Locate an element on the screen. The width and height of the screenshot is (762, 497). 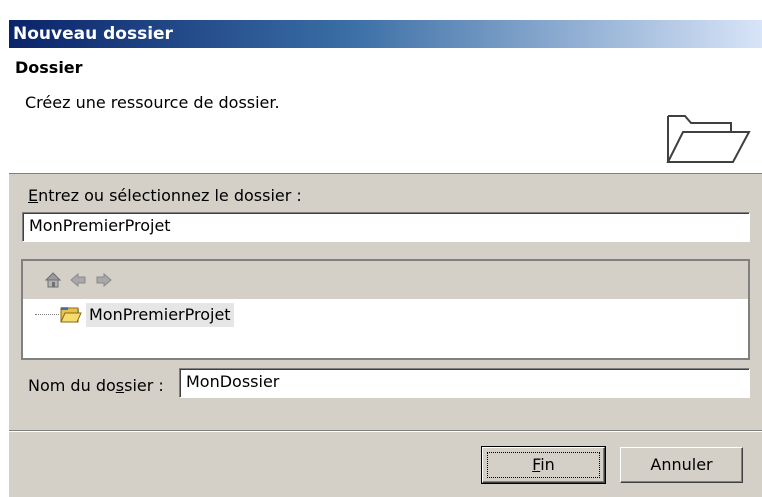
title-bar: Nouveau dossier is located at coordinates (385, 34).